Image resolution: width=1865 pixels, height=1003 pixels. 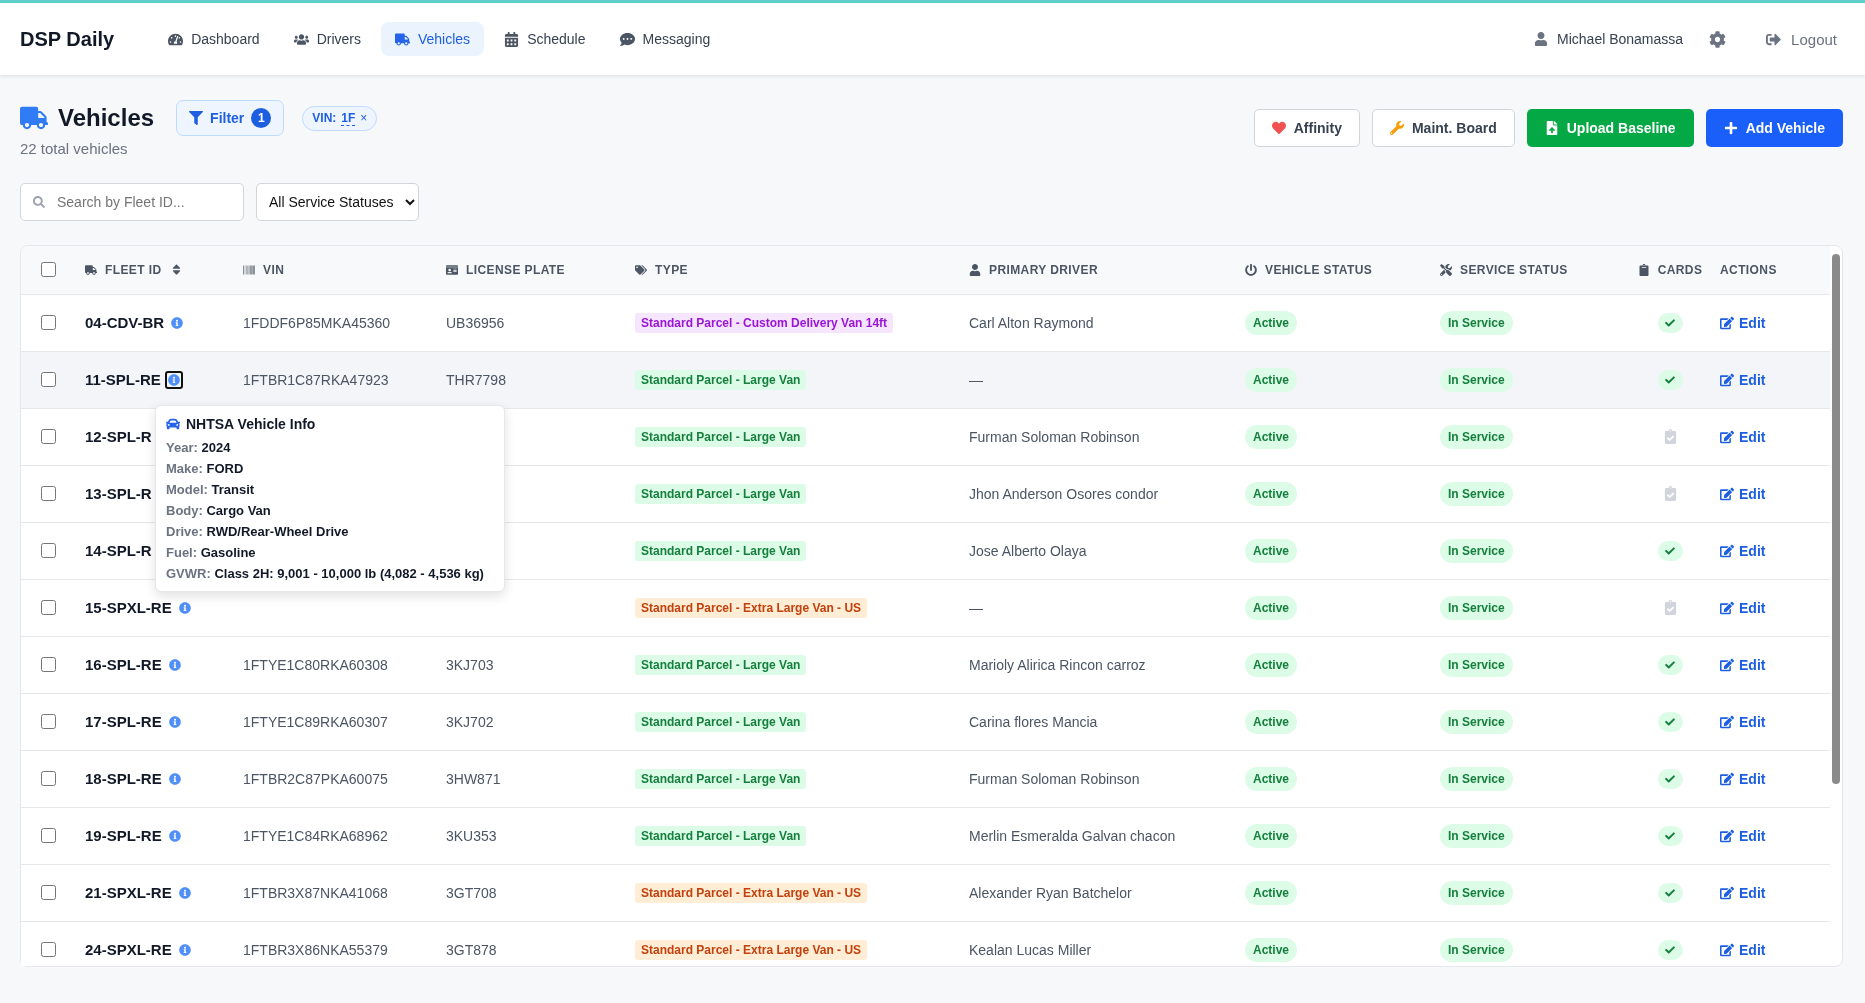 What do you see at coordinates (1443, 128) in the screenshot?
I see `action-button: Maint. Board` at bounding box center [1443, 128].